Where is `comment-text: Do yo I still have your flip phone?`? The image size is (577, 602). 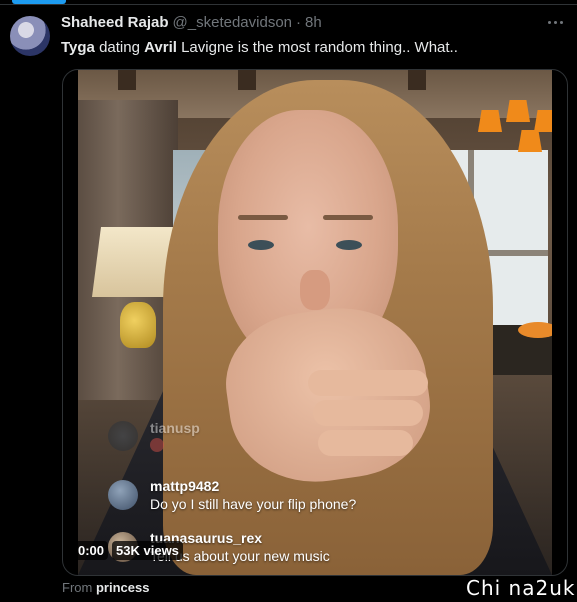
comment-text: Do yo I still have your flip phone? is located at coordinates (253, 504).